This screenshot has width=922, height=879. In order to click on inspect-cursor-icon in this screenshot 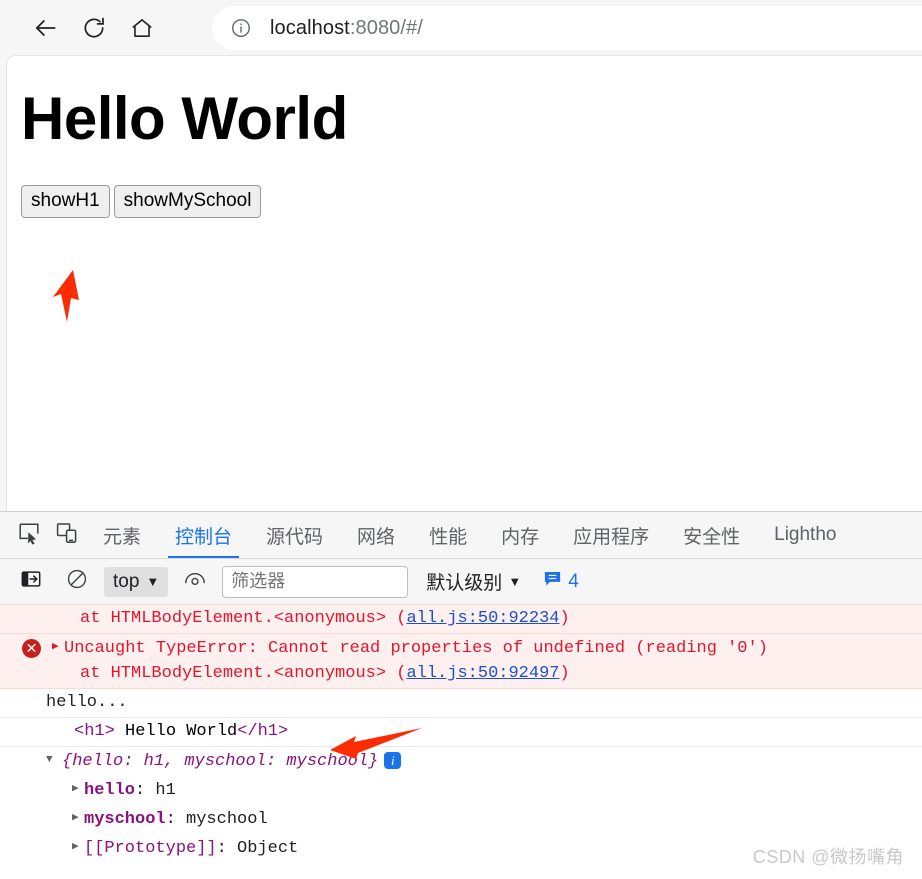, I will do `click(29, 535)`.